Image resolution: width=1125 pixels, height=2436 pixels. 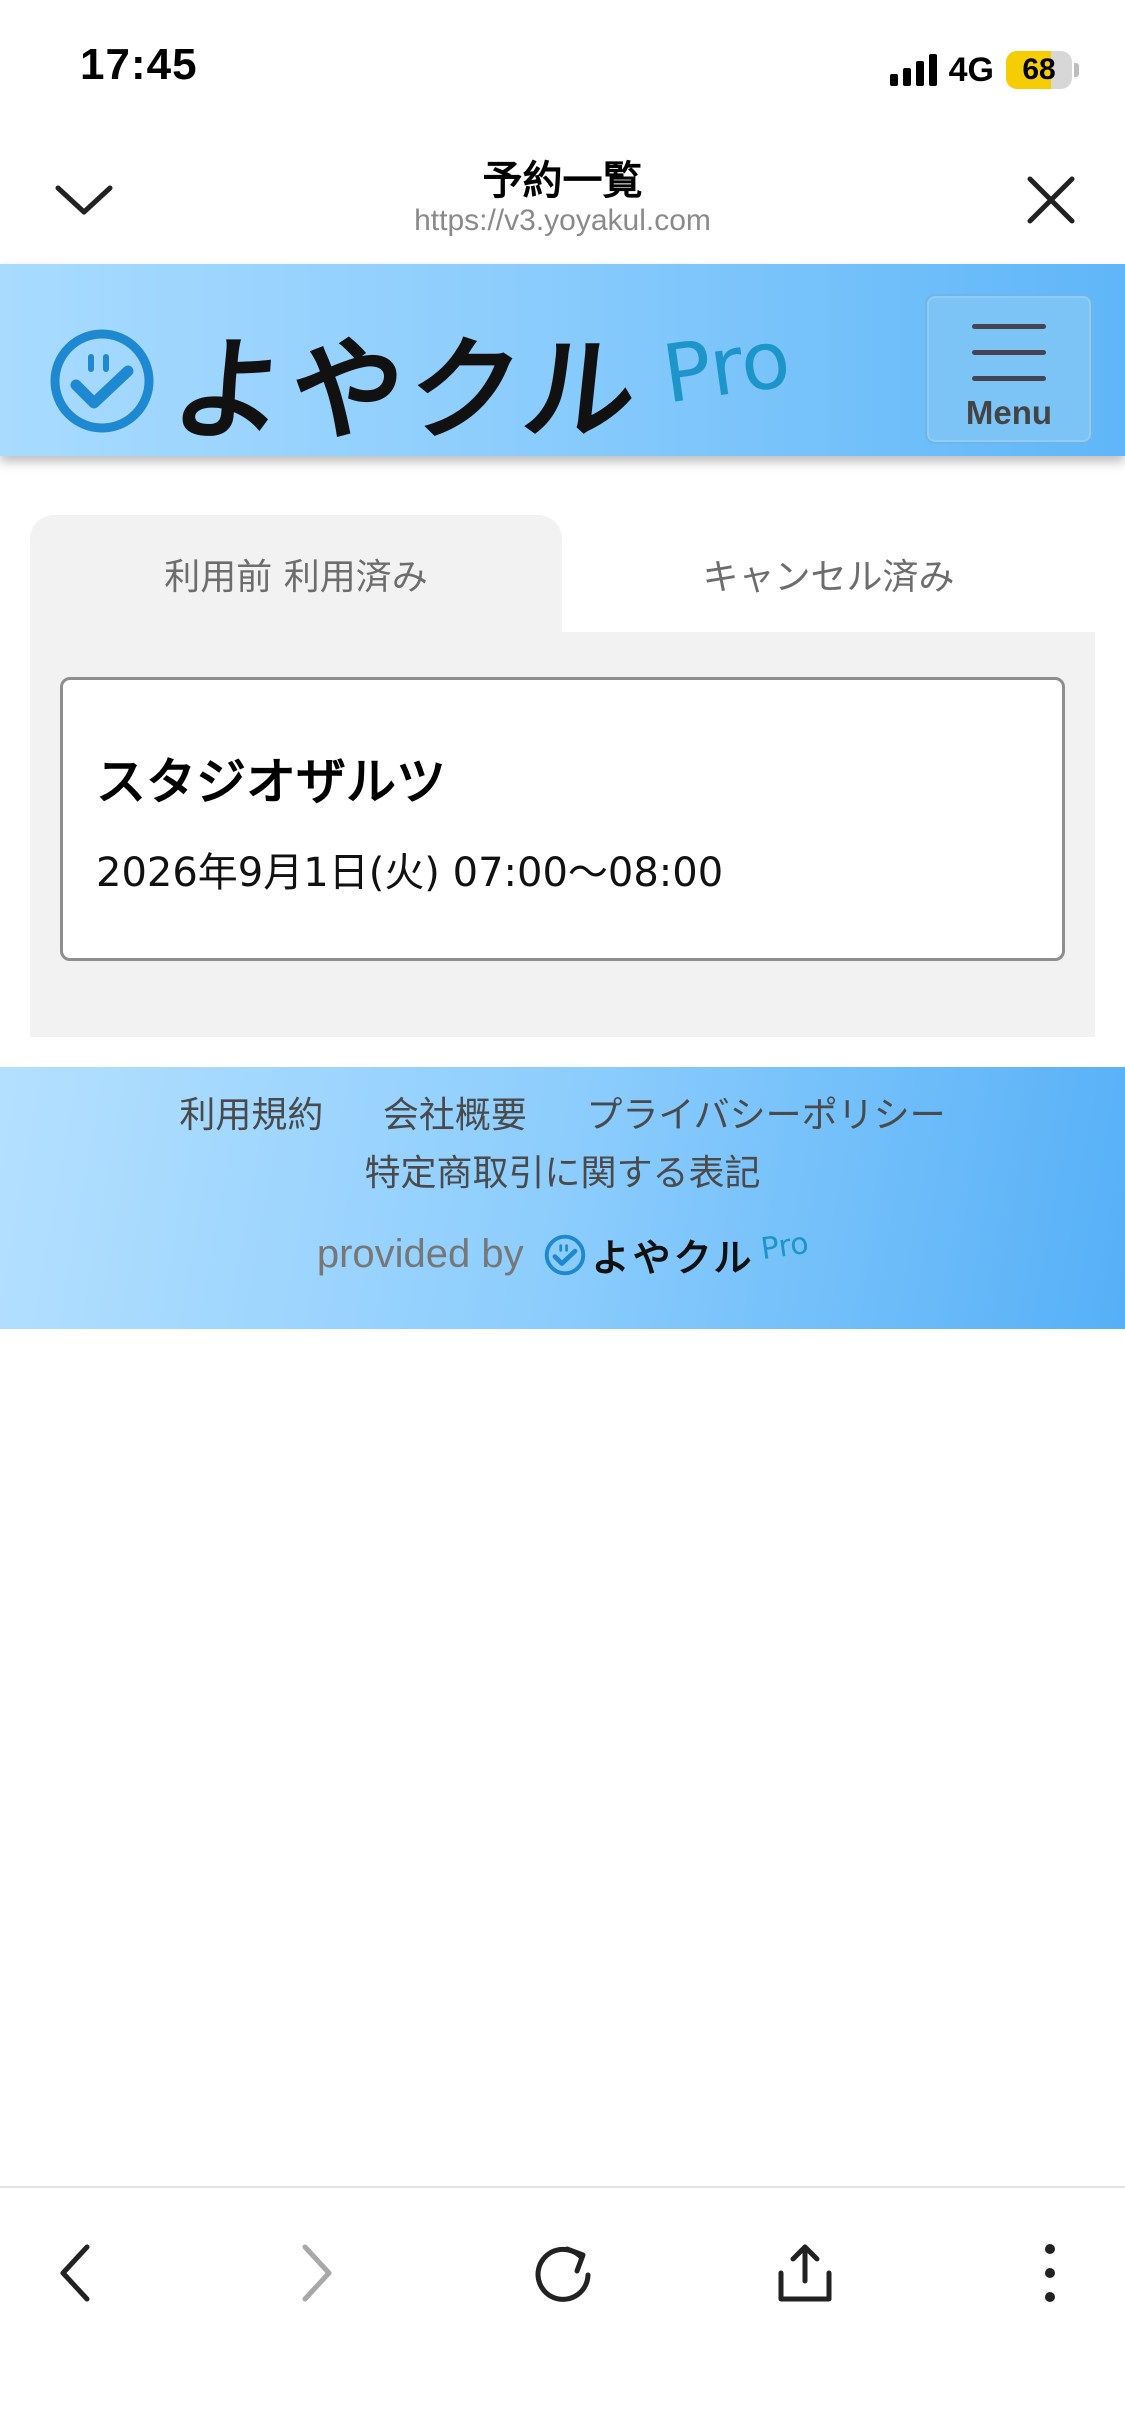 I want to click on more-vertical-icon, so click(x=1050, y=2273).